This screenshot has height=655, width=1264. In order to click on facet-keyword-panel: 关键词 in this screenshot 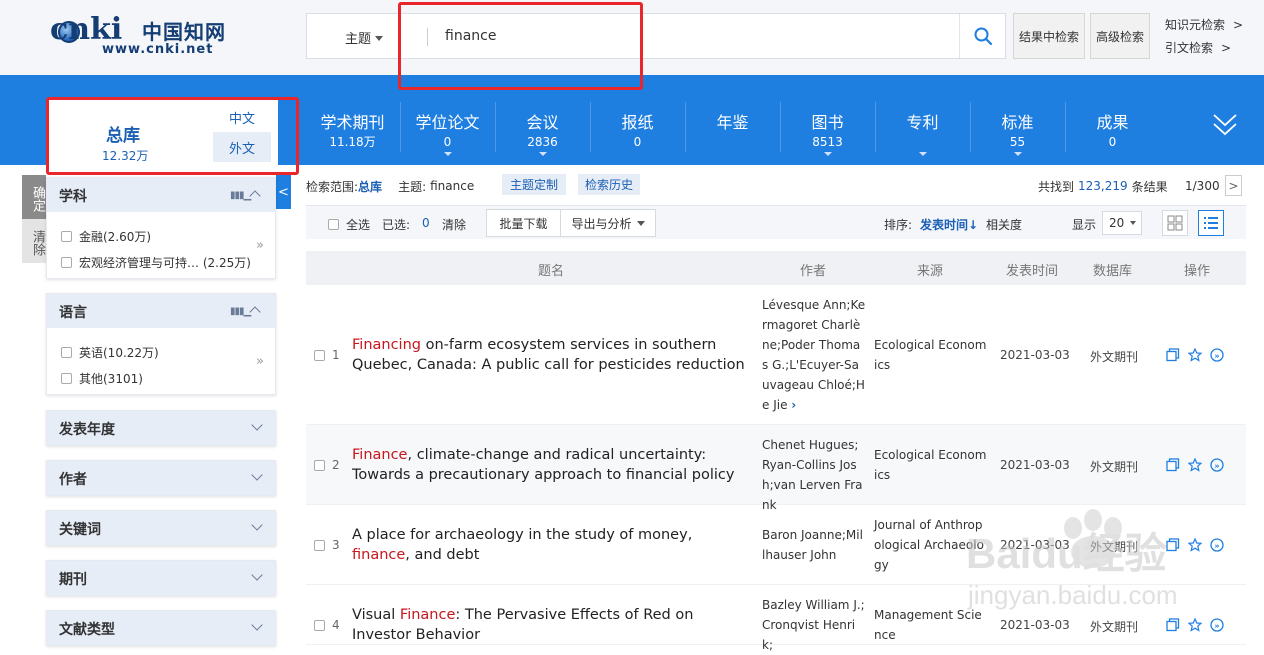, I will do `click(161, 528)`.